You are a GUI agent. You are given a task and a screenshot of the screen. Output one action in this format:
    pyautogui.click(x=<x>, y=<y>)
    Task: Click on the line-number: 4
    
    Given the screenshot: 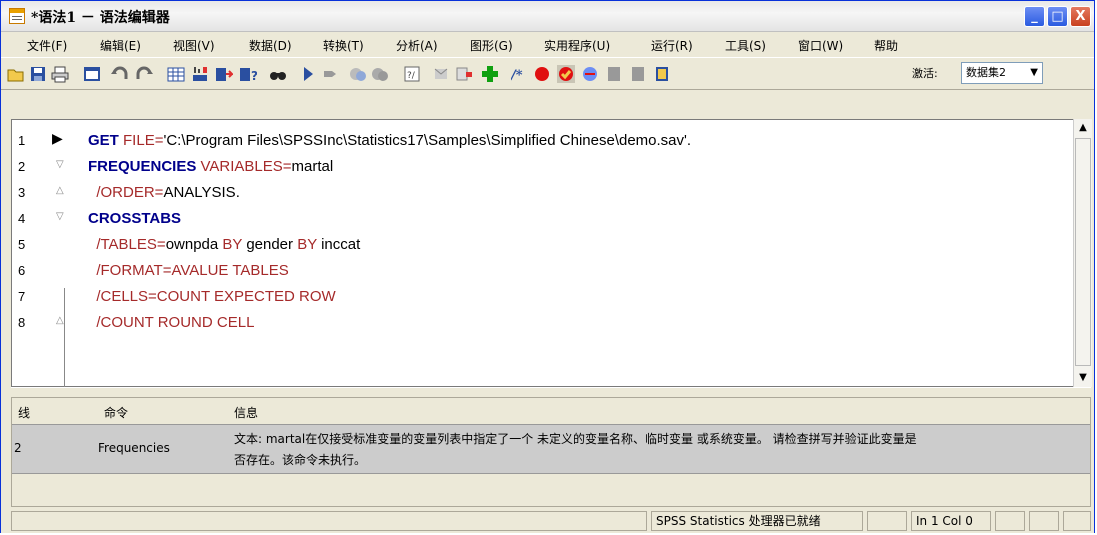 What is the action you would take?
    pyautogui.click(x=22, y=218)
    